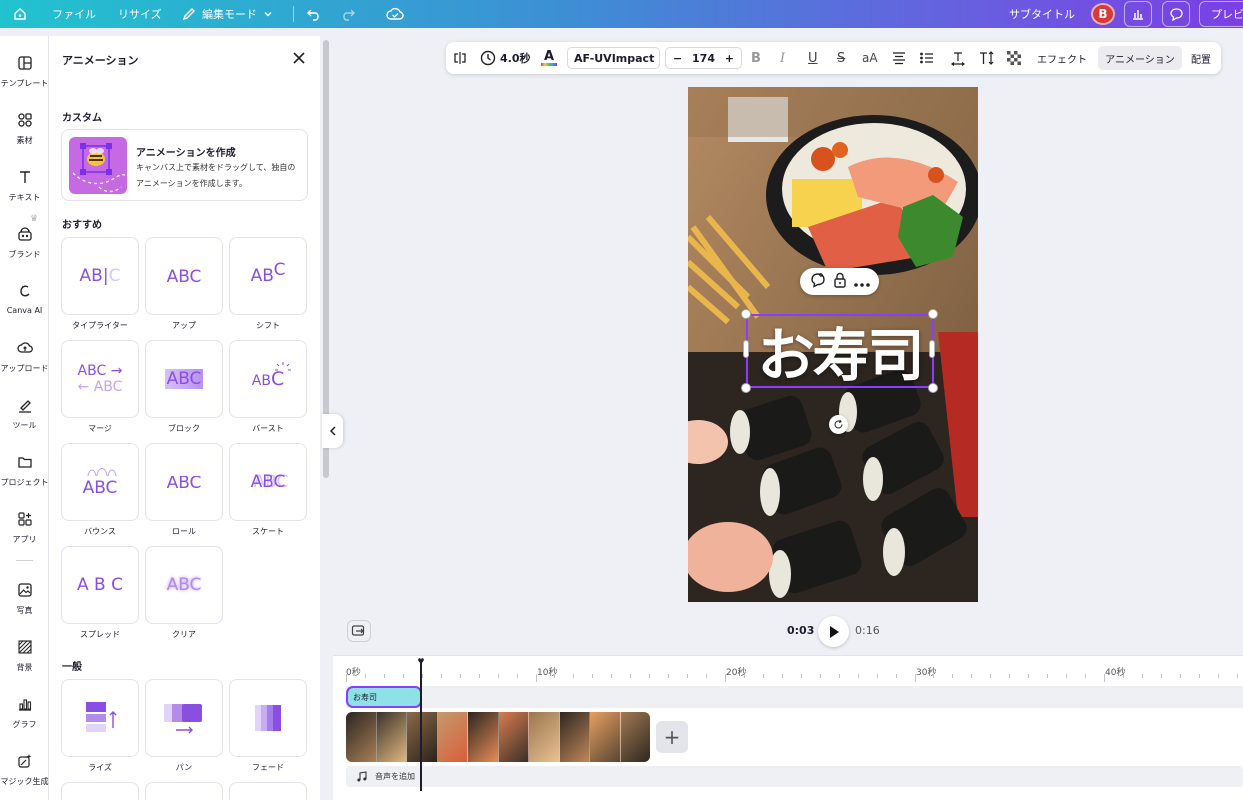  Describe the element at coordinates (672, 737) in the screenshot. I see `add-clip-button: +` at that location.